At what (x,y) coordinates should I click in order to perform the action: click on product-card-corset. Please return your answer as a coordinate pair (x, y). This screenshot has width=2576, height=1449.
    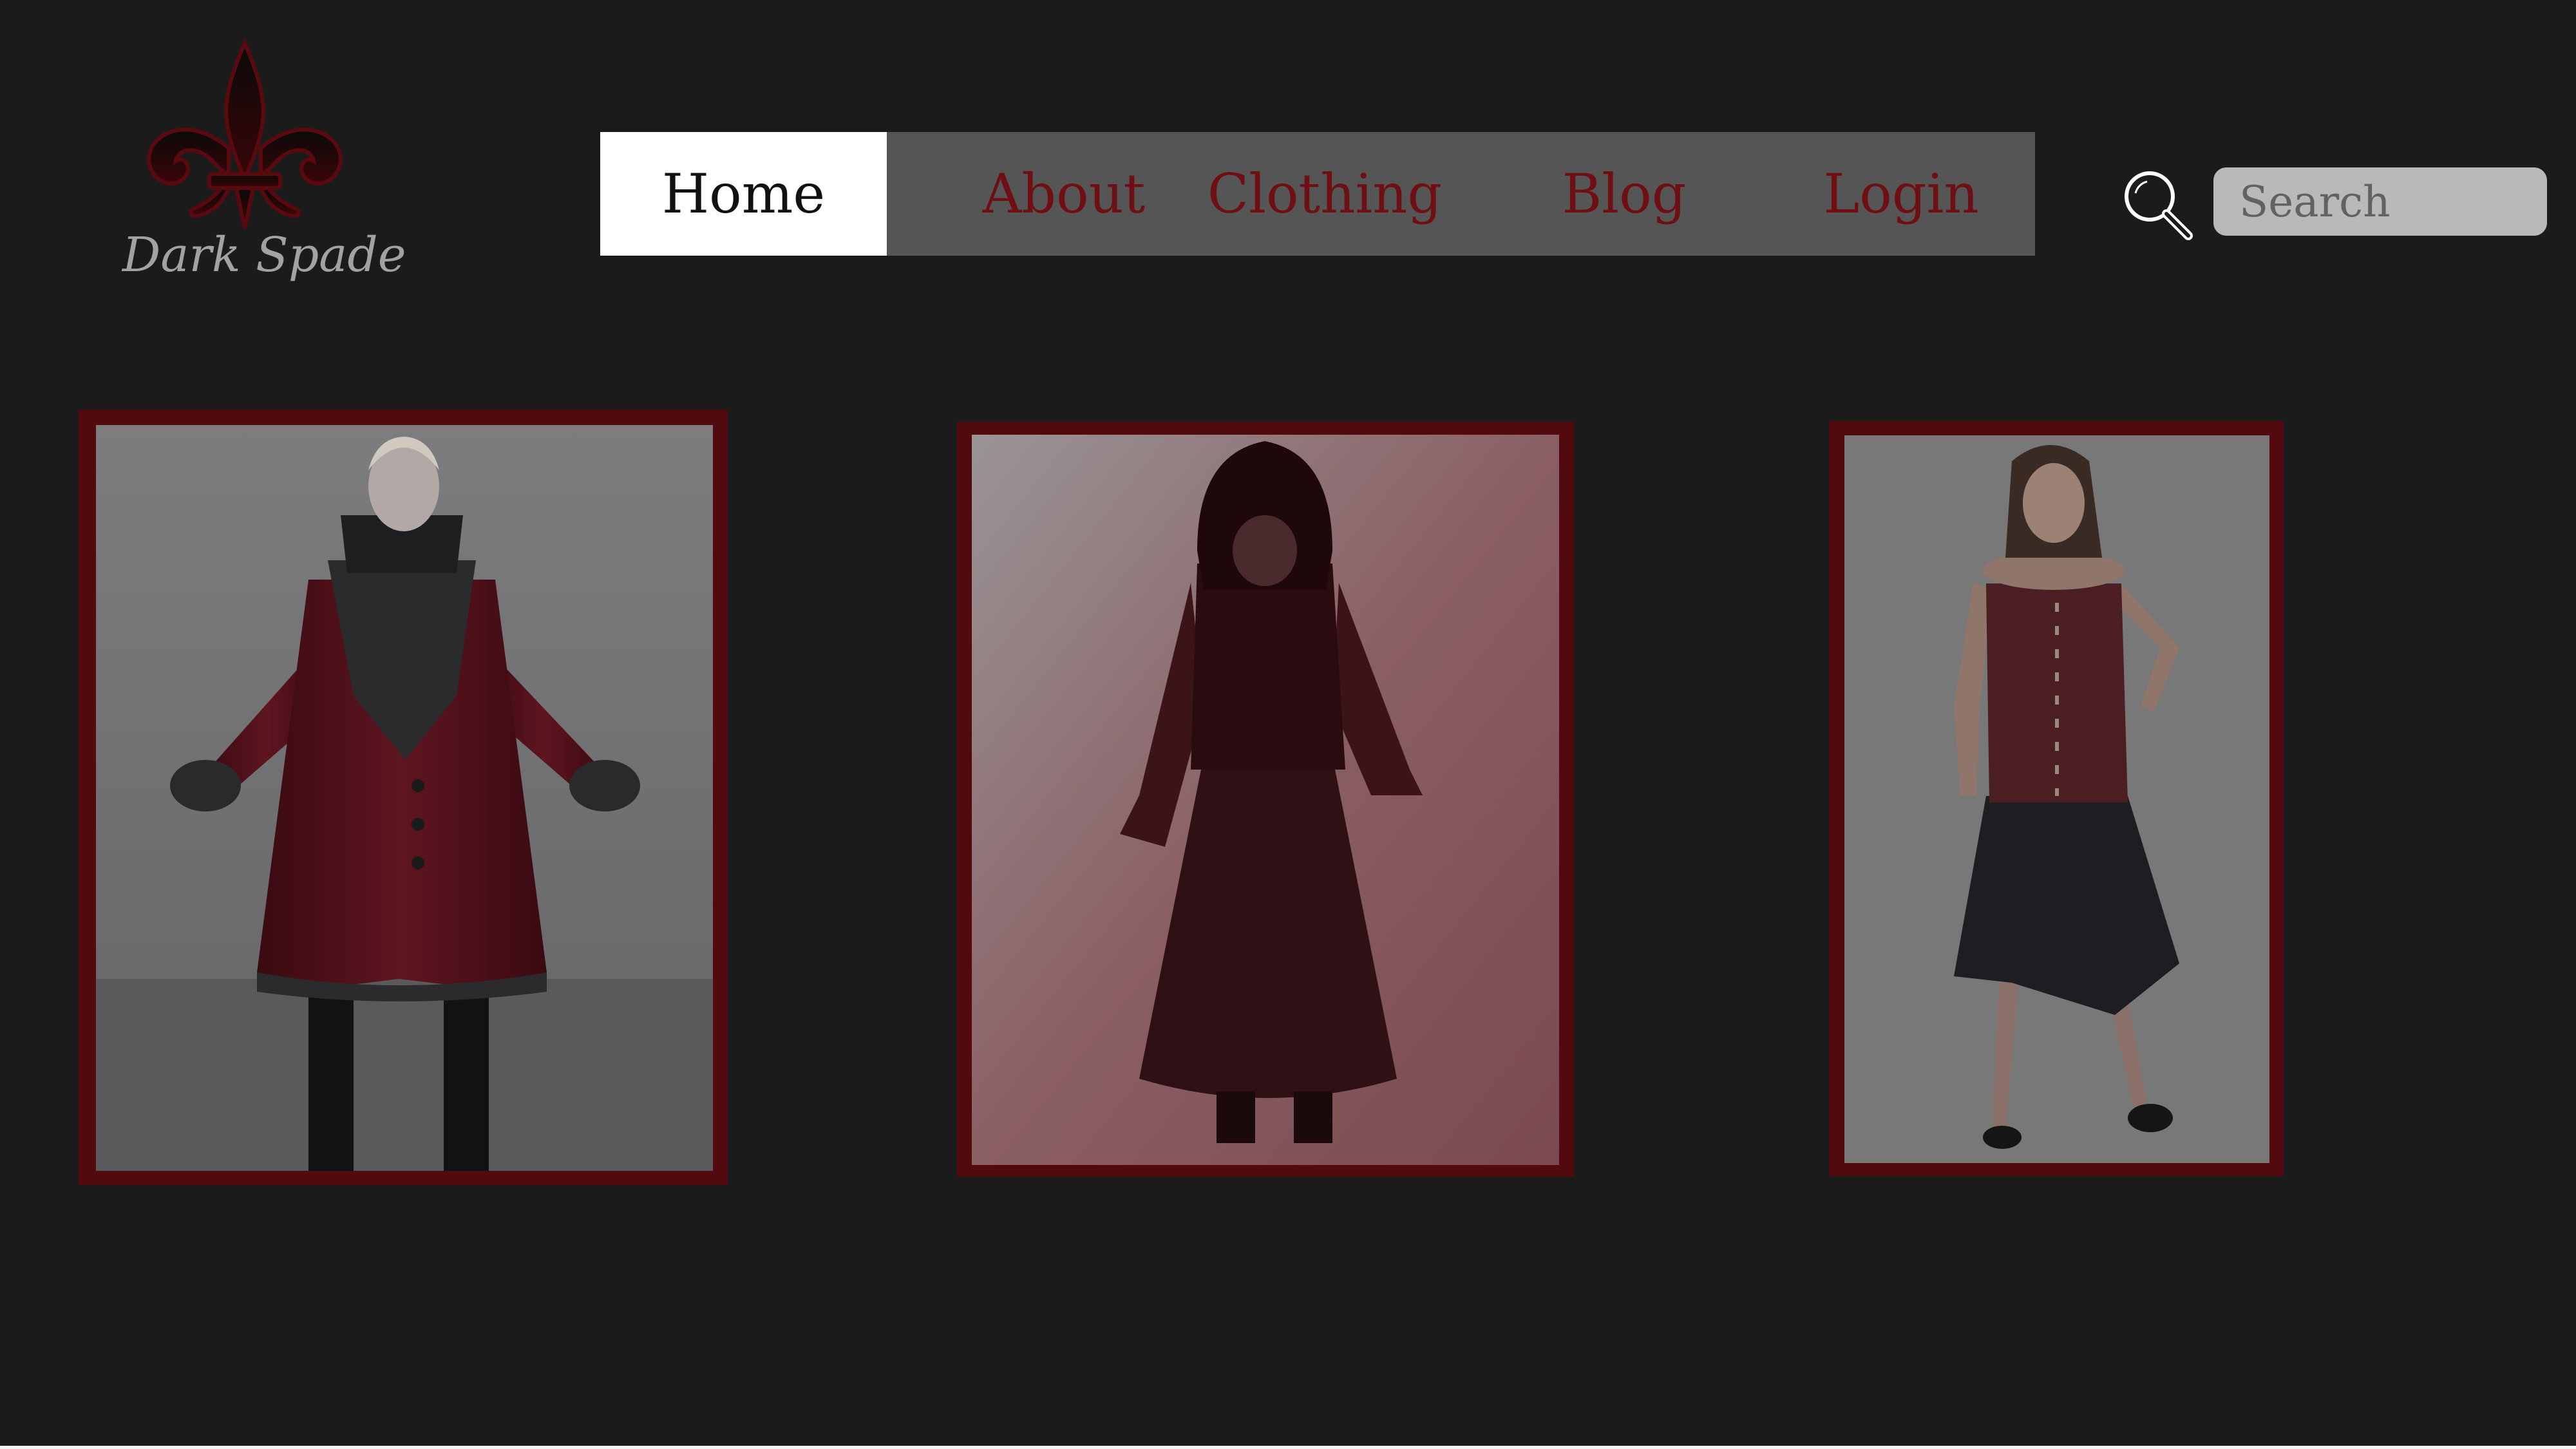
    Looking at the image, I should click on (2056, 798).